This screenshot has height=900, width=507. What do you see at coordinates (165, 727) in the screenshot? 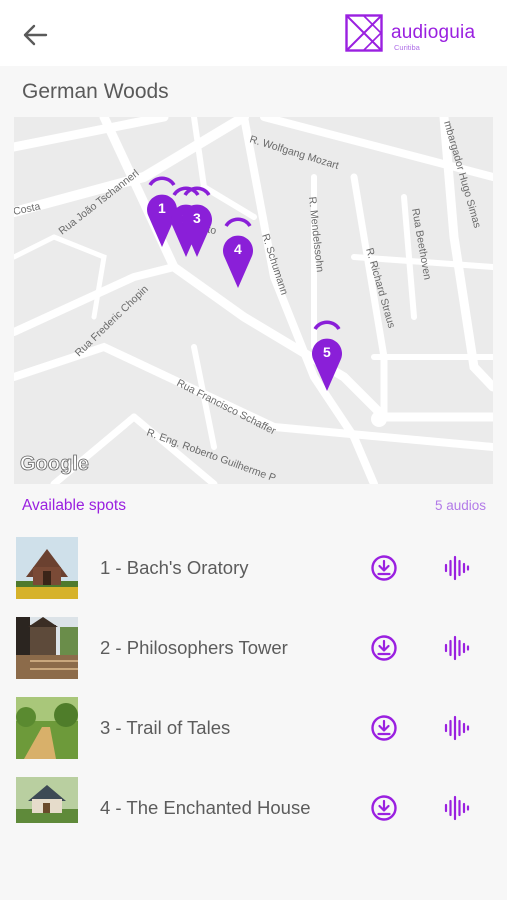
I see `spot-title: 3 - Trail of Tales` at bounding box center [165, 727].